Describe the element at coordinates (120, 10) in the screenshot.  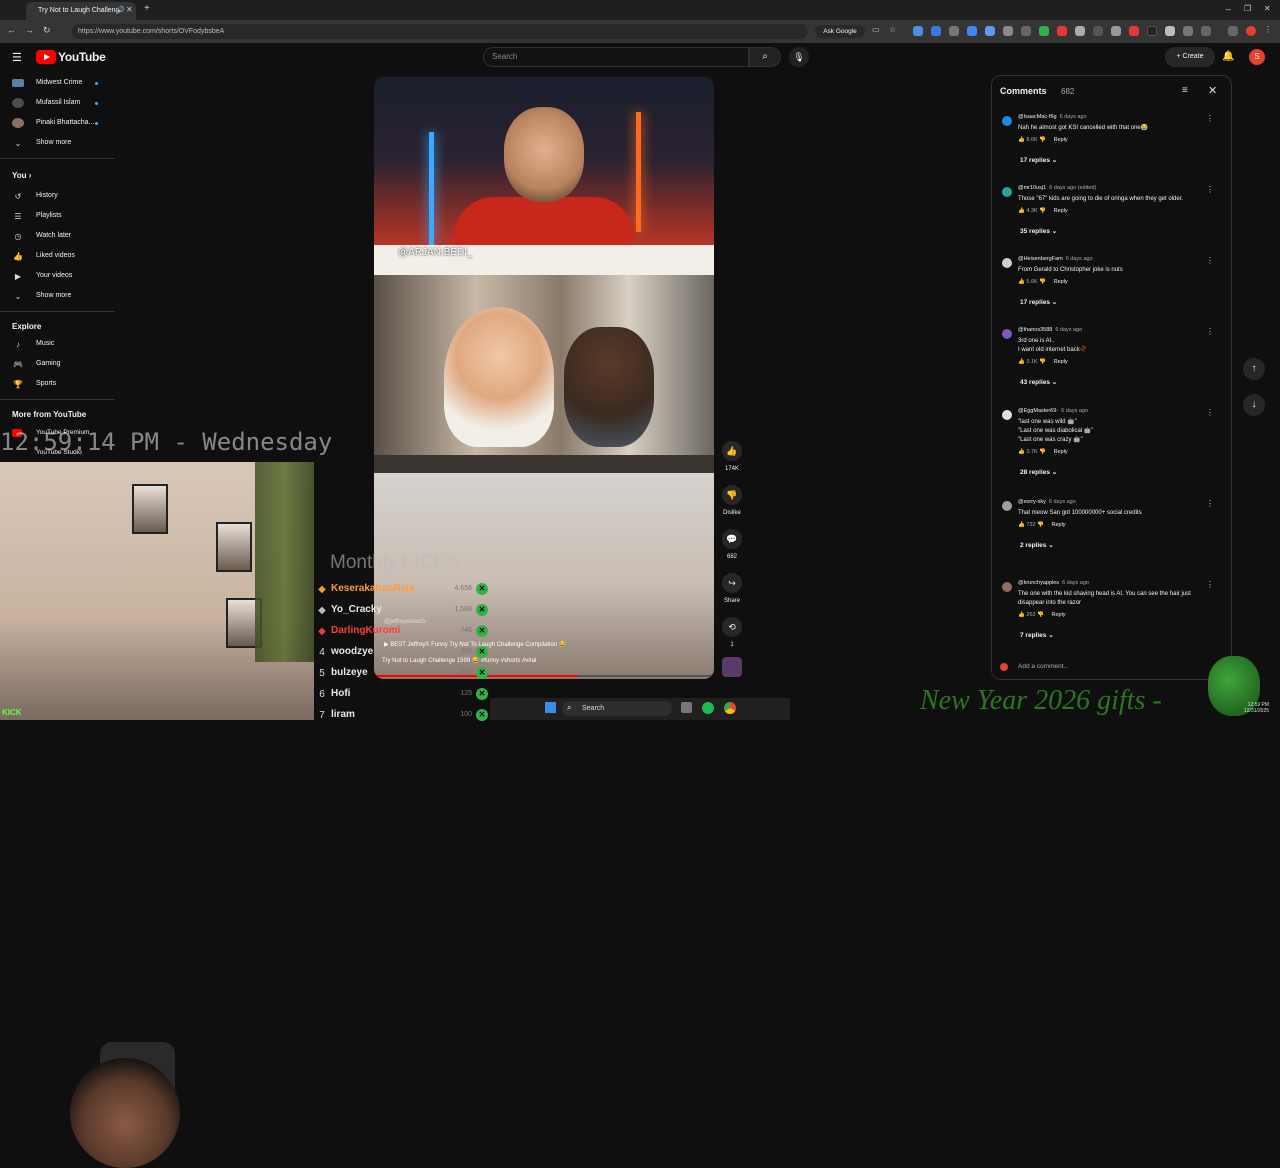
I see `tab-mute-icon: 🔊` at that location.